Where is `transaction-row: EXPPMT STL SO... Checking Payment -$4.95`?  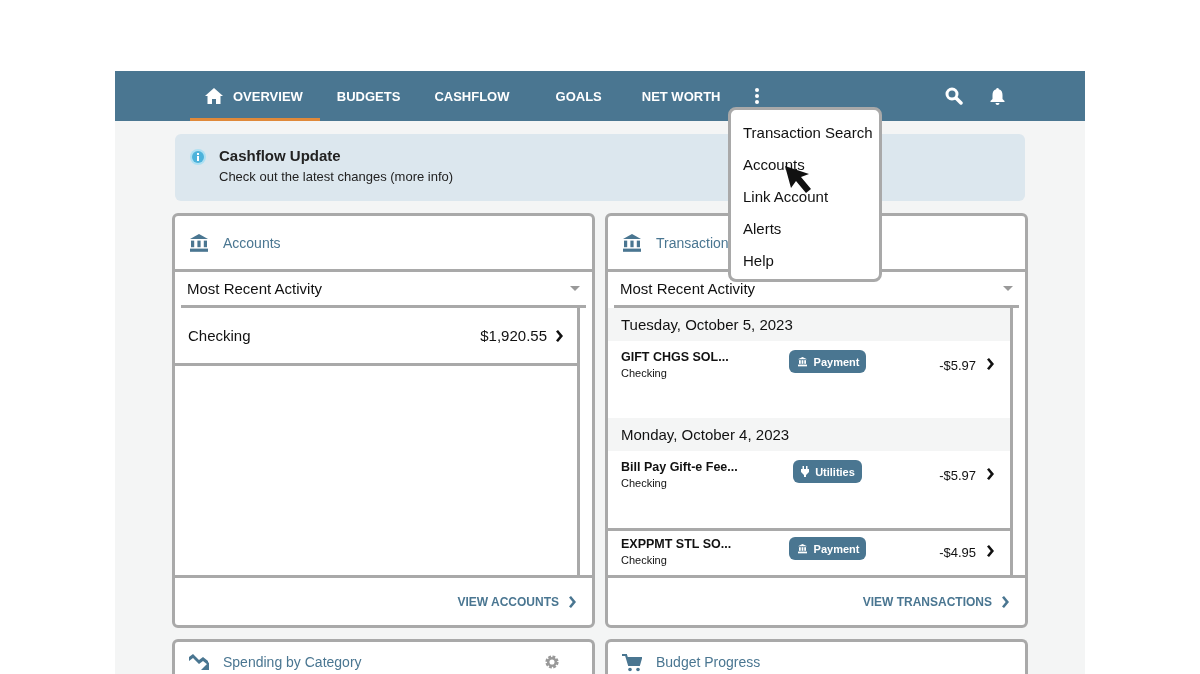 transaction-row: EXPPMT STL SO... Checking Payment -$4.95 is located at coordinates (809, 552).